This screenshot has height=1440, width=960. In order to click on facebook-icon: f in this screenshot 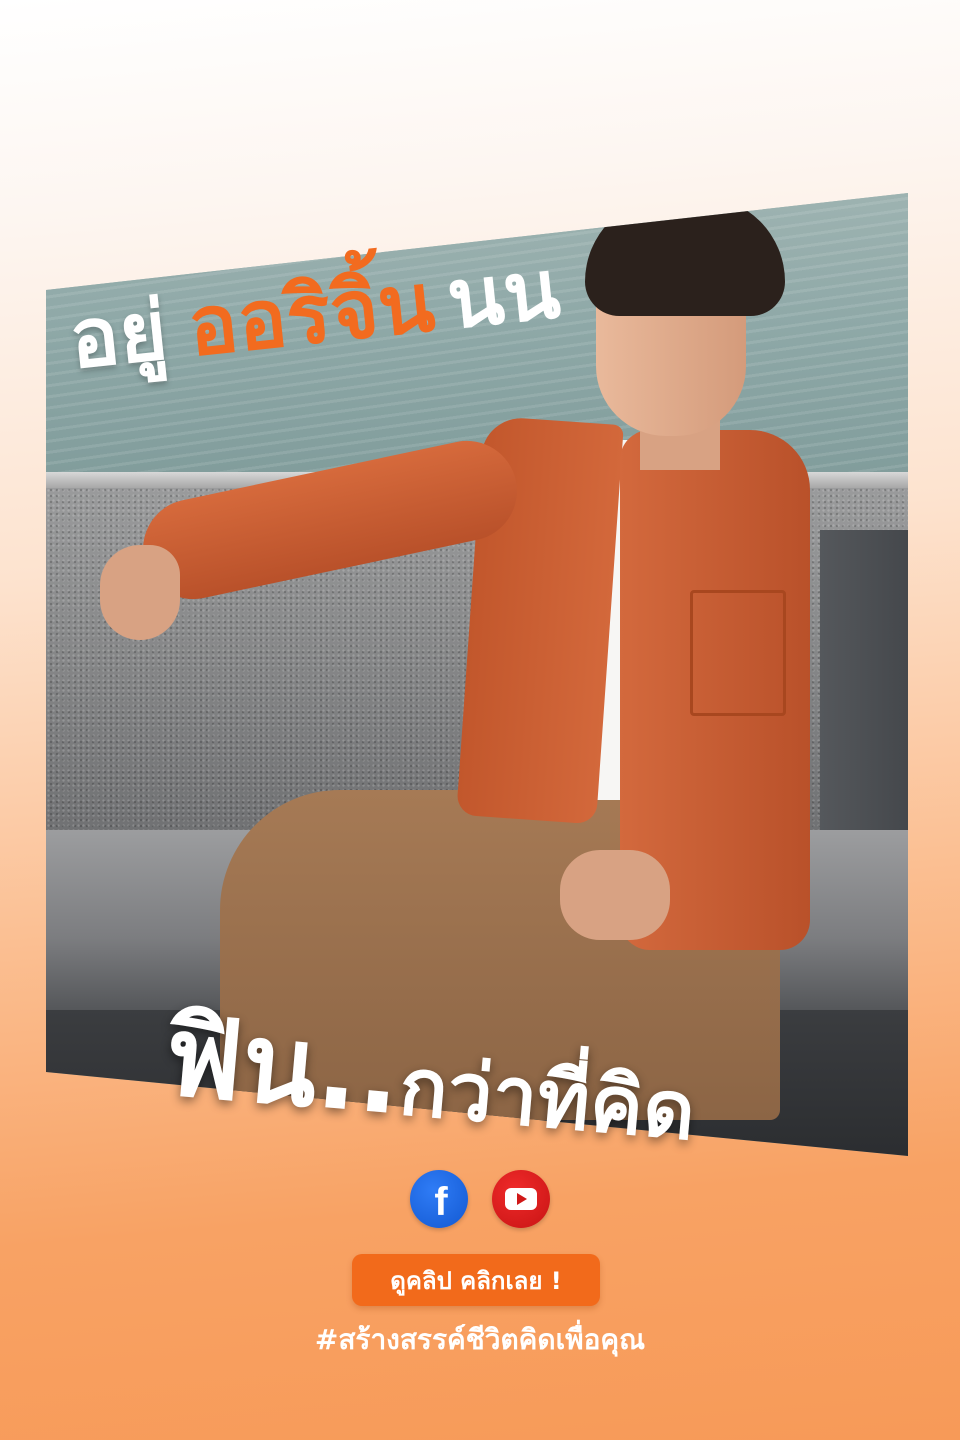, I will do `click(439, 1199)`.